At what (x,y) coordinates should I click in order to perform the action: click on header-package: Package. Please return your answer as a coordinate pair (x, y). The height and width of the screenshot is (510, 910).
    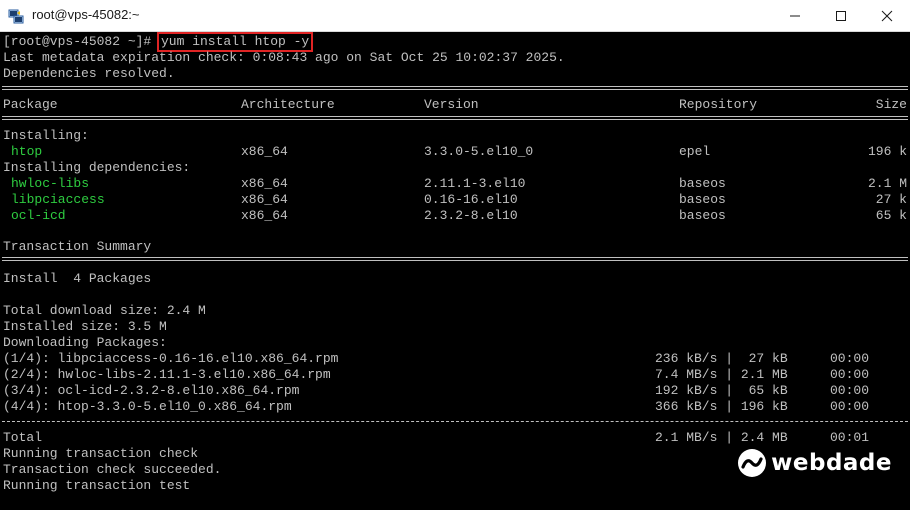
    Looking at the image, I should click on (30, 104).